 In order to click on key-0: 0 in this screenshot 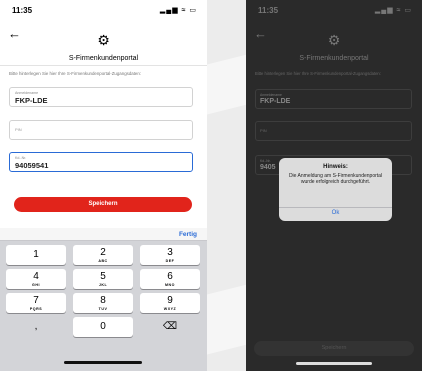, I will do `click(103, 327)`.